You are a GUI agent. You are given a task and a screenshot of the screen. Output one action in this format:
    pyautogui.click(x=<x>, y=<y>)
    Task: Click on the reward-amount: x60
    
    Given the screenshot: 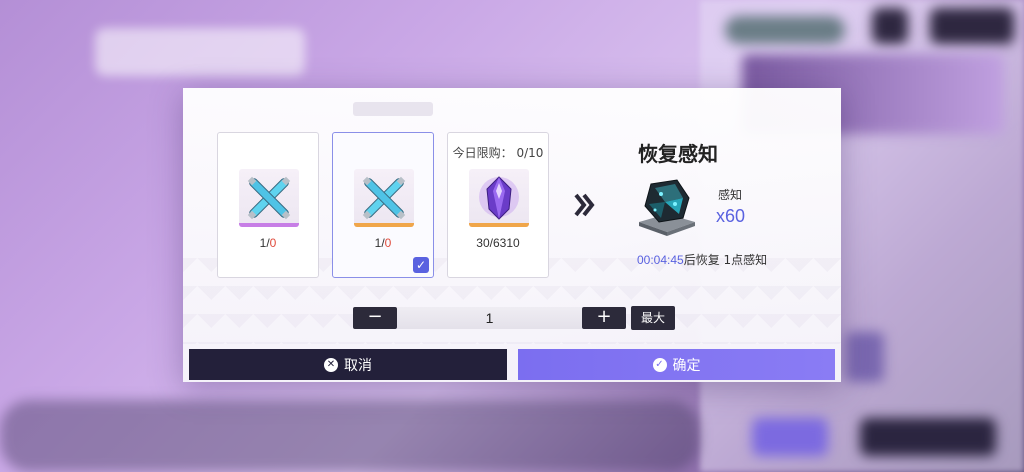 What is the action you would take?
    pyautogui.click(x=731, y=216)
    